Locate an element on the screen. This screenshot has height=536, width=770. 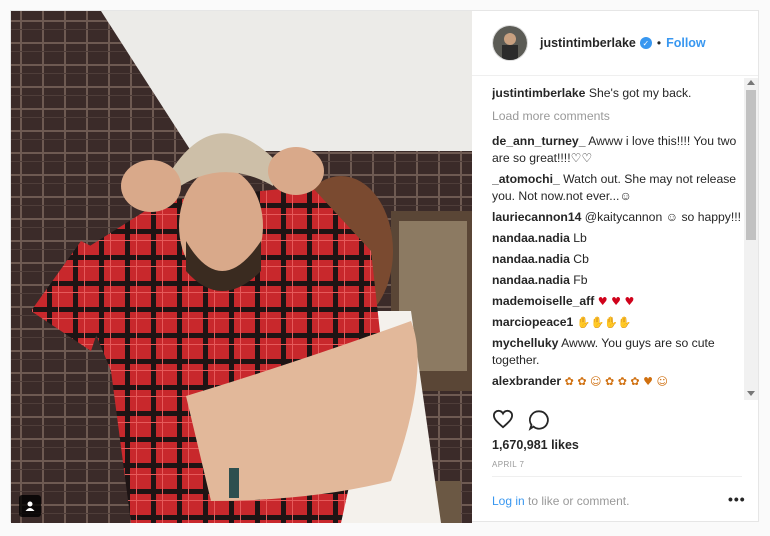
comment-username: mychelluky is located at coordinates (525, 343).